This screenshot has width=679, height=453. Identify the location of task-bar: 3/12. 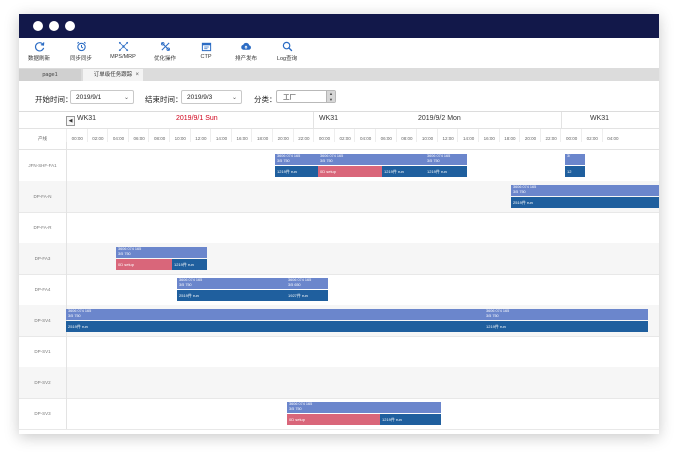
(575, 165).